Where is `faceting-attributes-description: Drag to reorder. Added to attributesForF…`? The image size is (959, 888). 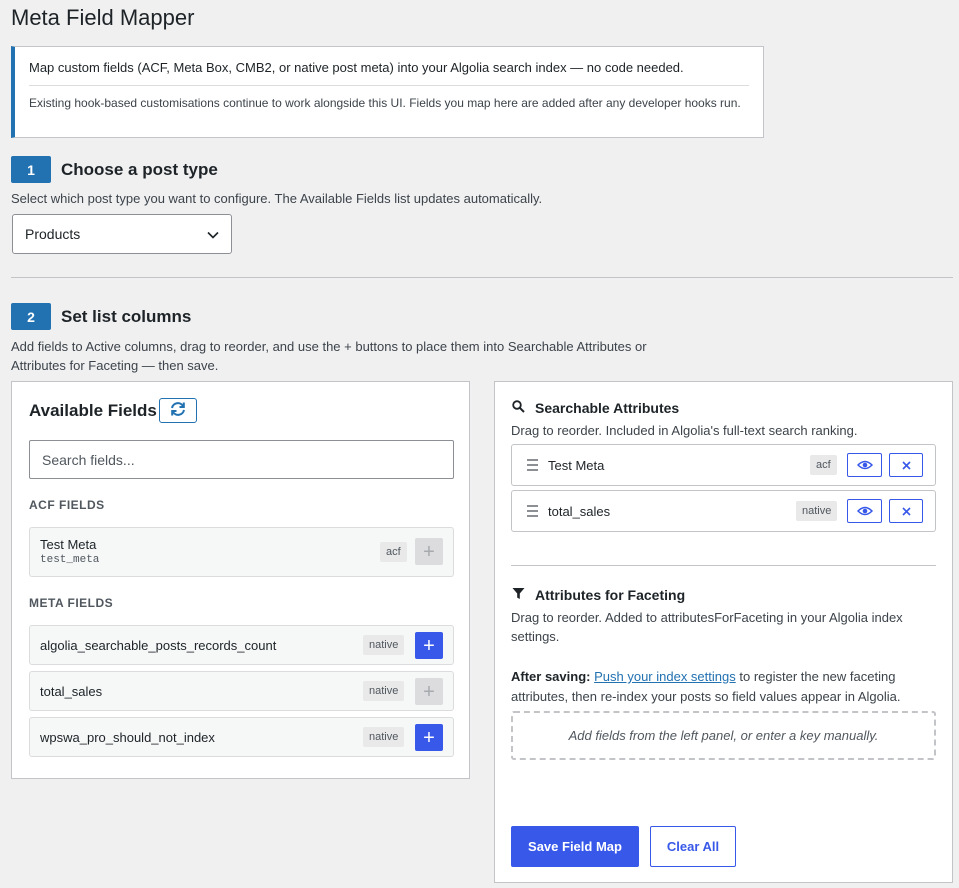
faceting-attributes-description: Drag to reorder. Added to attributesForF… is located at coordinates (707, 627).